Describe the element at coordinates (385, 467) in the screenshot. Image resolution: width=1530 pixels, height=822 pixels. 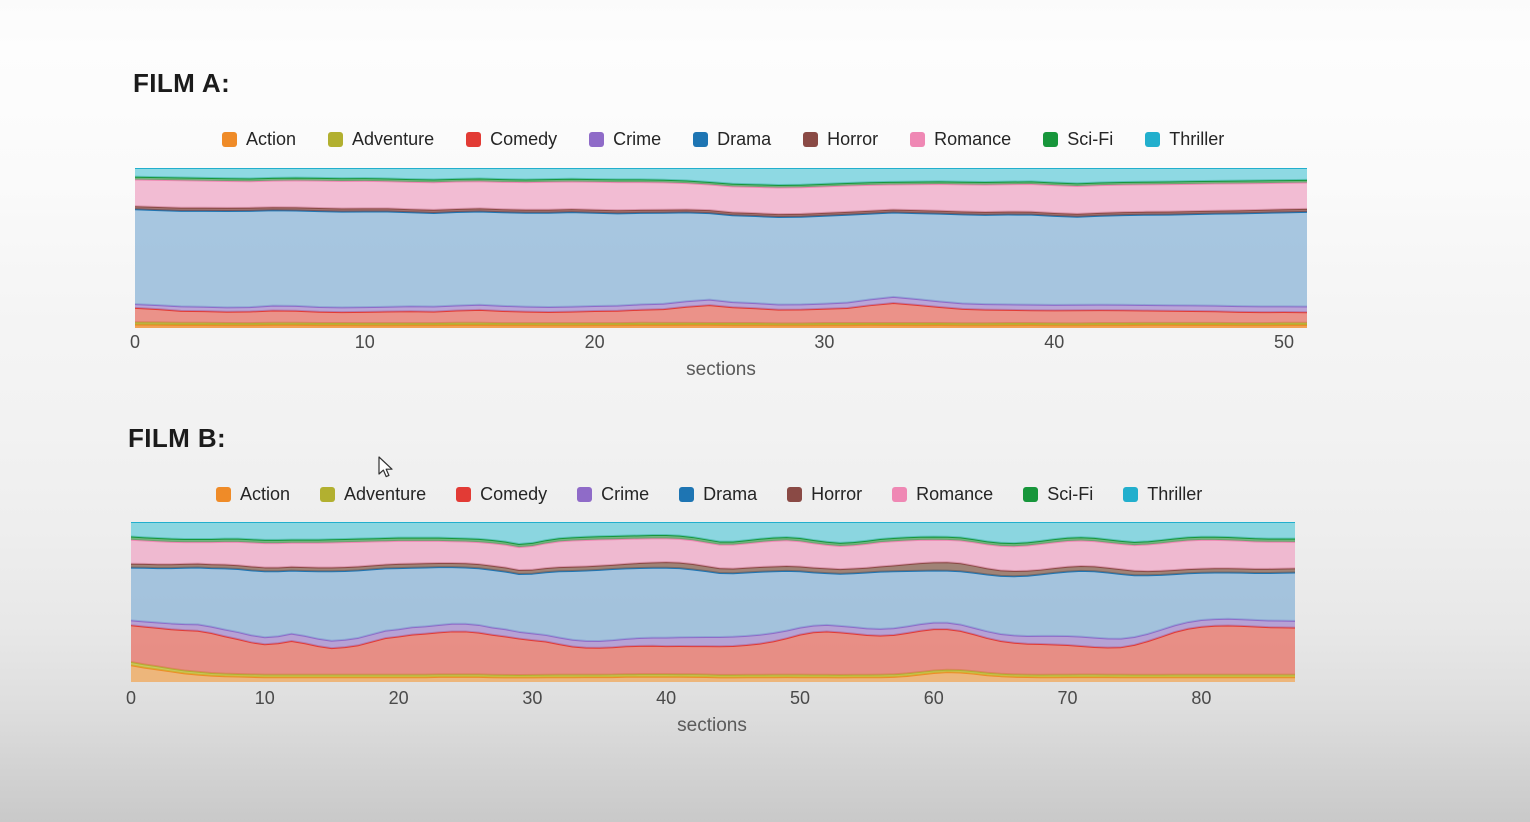
I see `mouse-cursor-icon` at that location.